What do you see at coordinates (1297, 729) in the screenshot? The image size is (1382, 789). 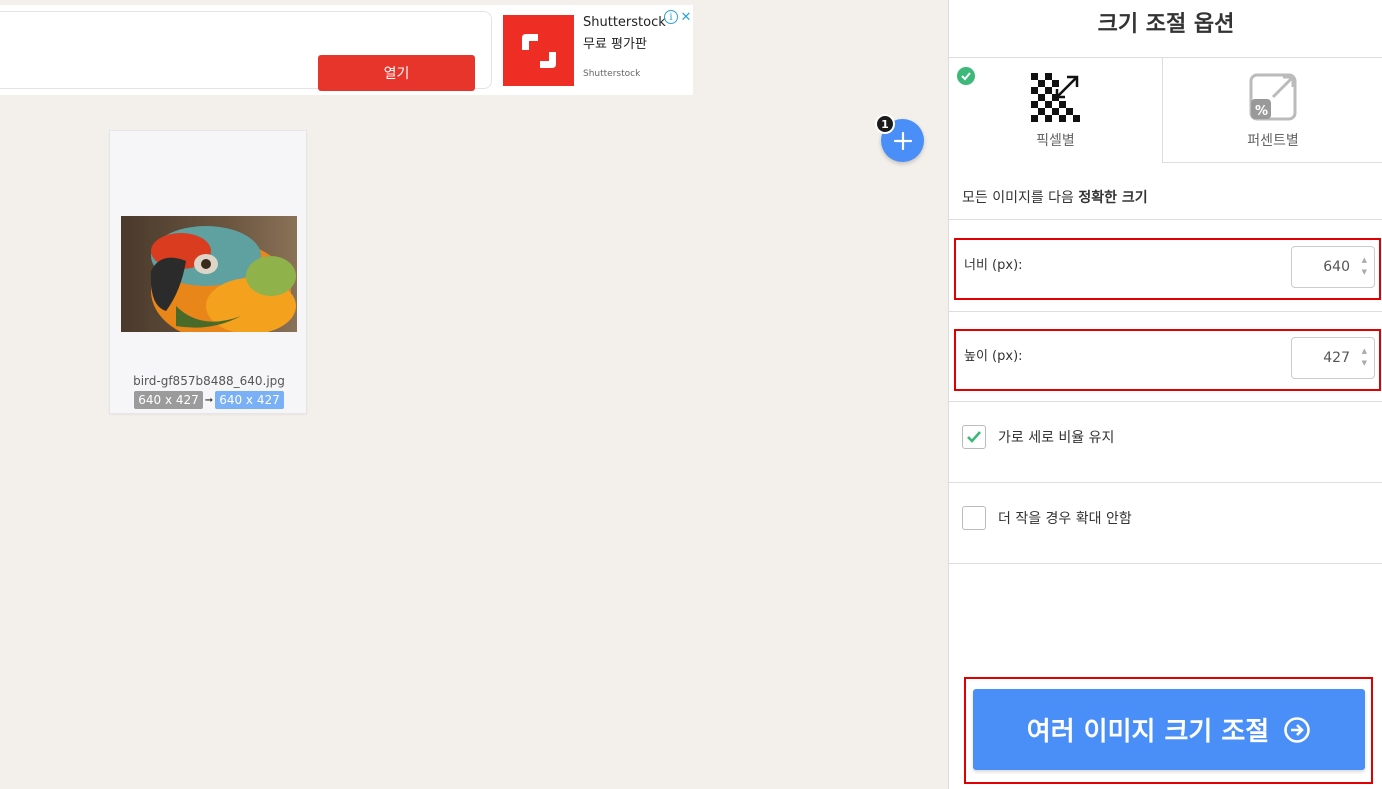 I see `arrow-circle-right-icon` at bounding box center [1297, 729].